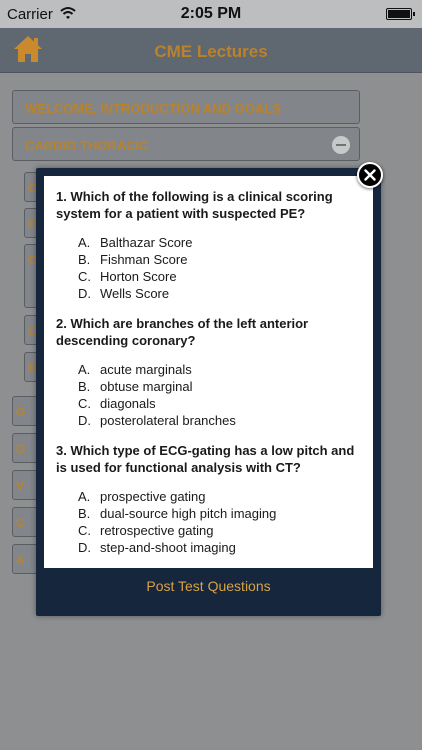  Describe the element at coordinates (341, 145) in the screenshot. I see `minus-circle-icon` at that location.